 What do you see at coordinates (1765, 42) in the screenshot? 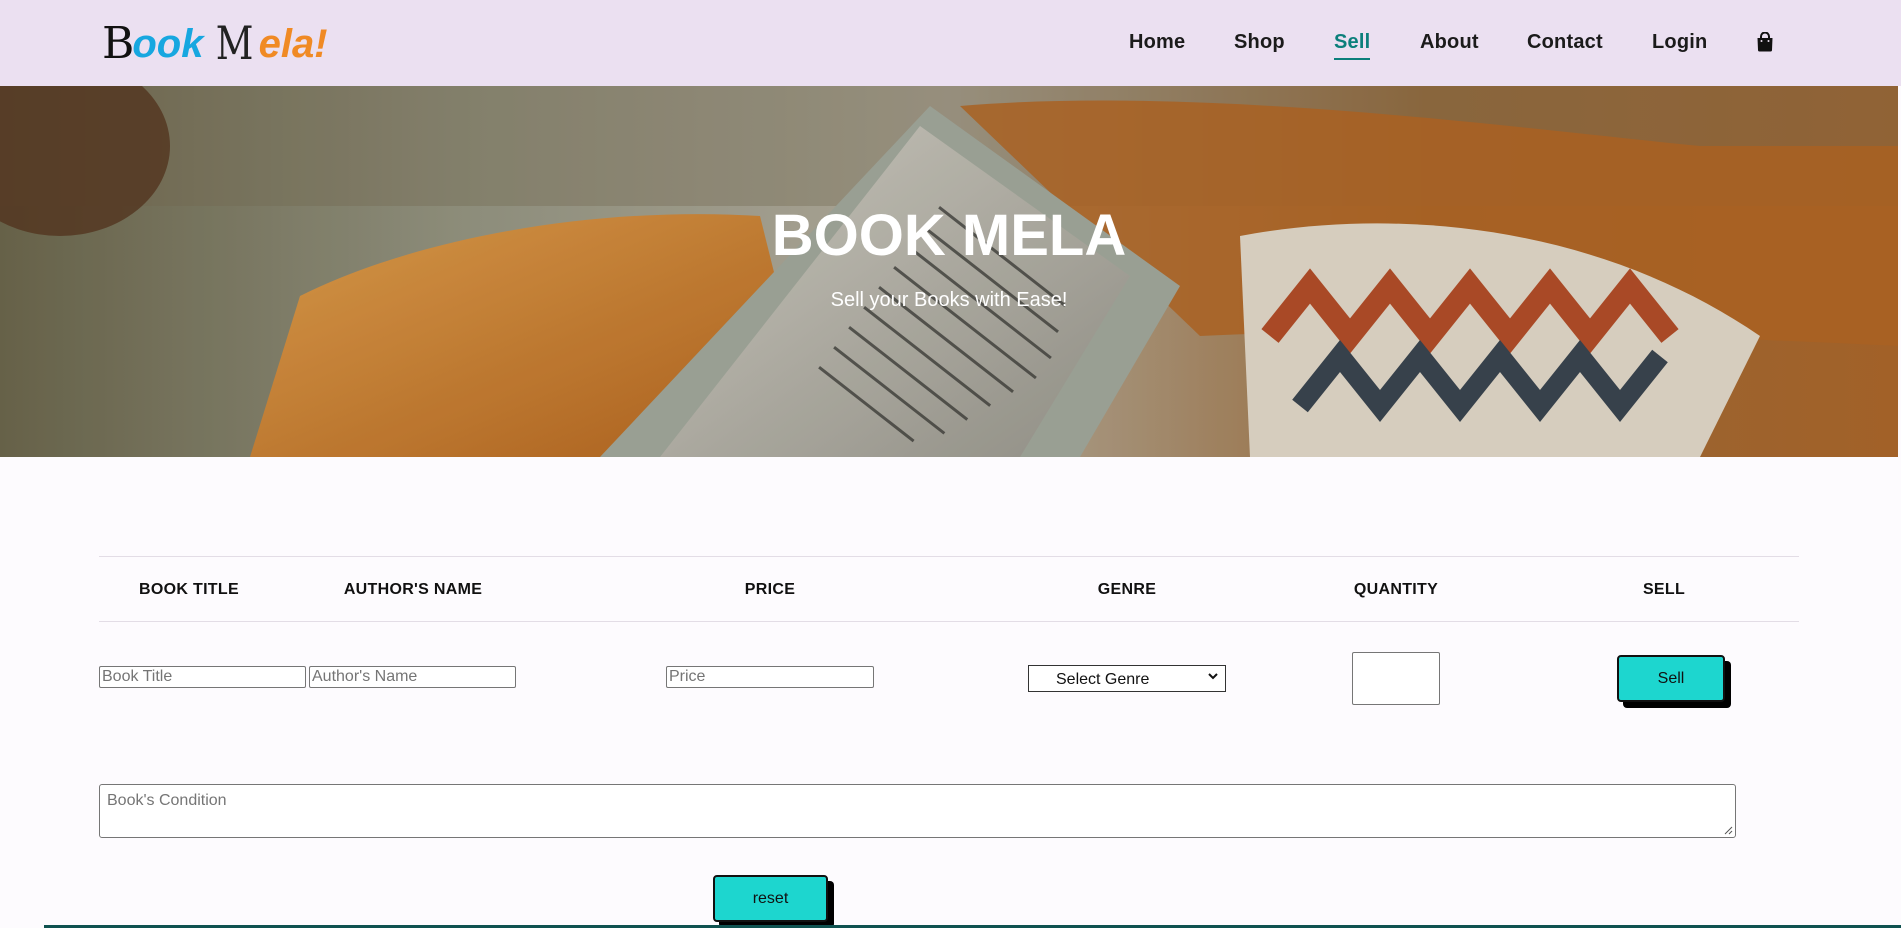
I see `shopping-bag-icon` at bounding box center [1765, 42].